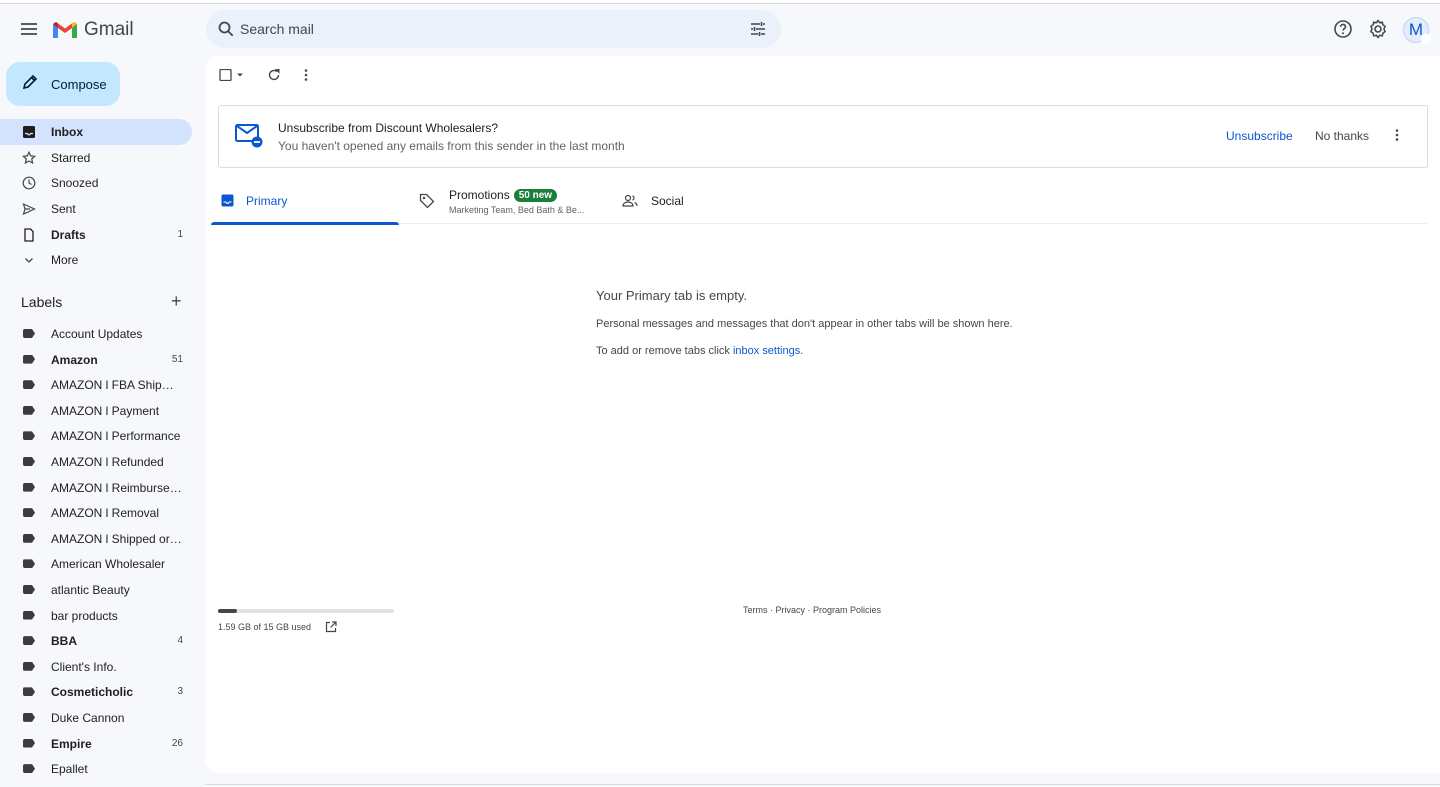 Image resolution: width=1440 pixels, height=787 pixels. What do you see at coordinates (180, 235) in the screenshot?
I see `sidebar-item-count: 1` at bounding box center [180, 235].